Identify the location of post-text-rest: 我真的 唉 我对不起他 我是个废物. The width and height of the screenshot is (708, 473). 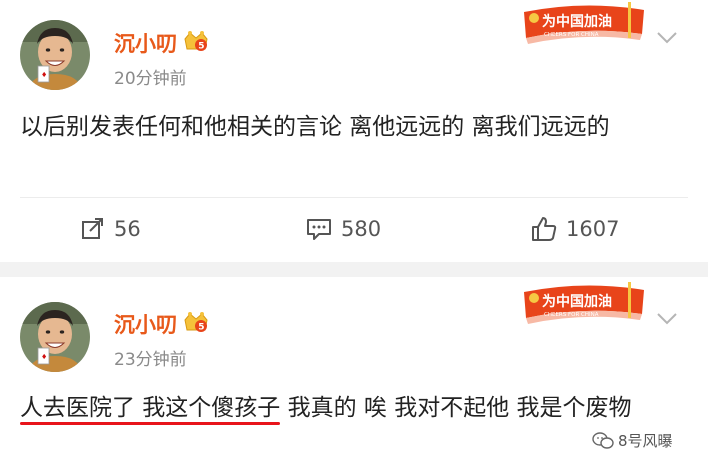
(456, 408).